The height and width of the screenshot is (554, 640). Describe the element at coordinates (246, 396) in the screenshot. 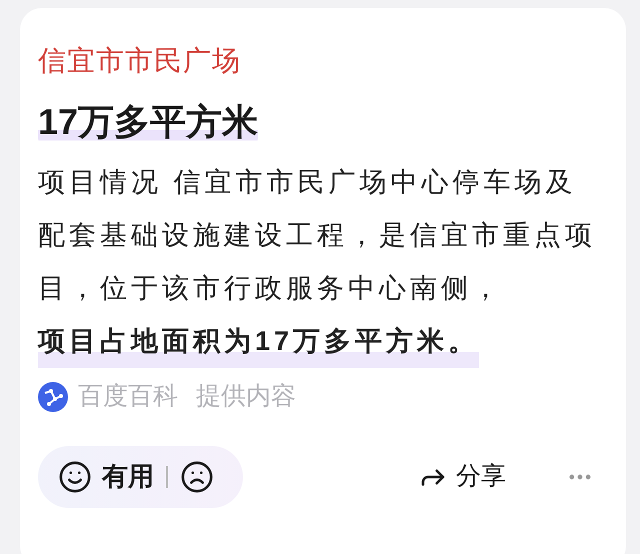

I see `source-note: 提供内容` at that location.